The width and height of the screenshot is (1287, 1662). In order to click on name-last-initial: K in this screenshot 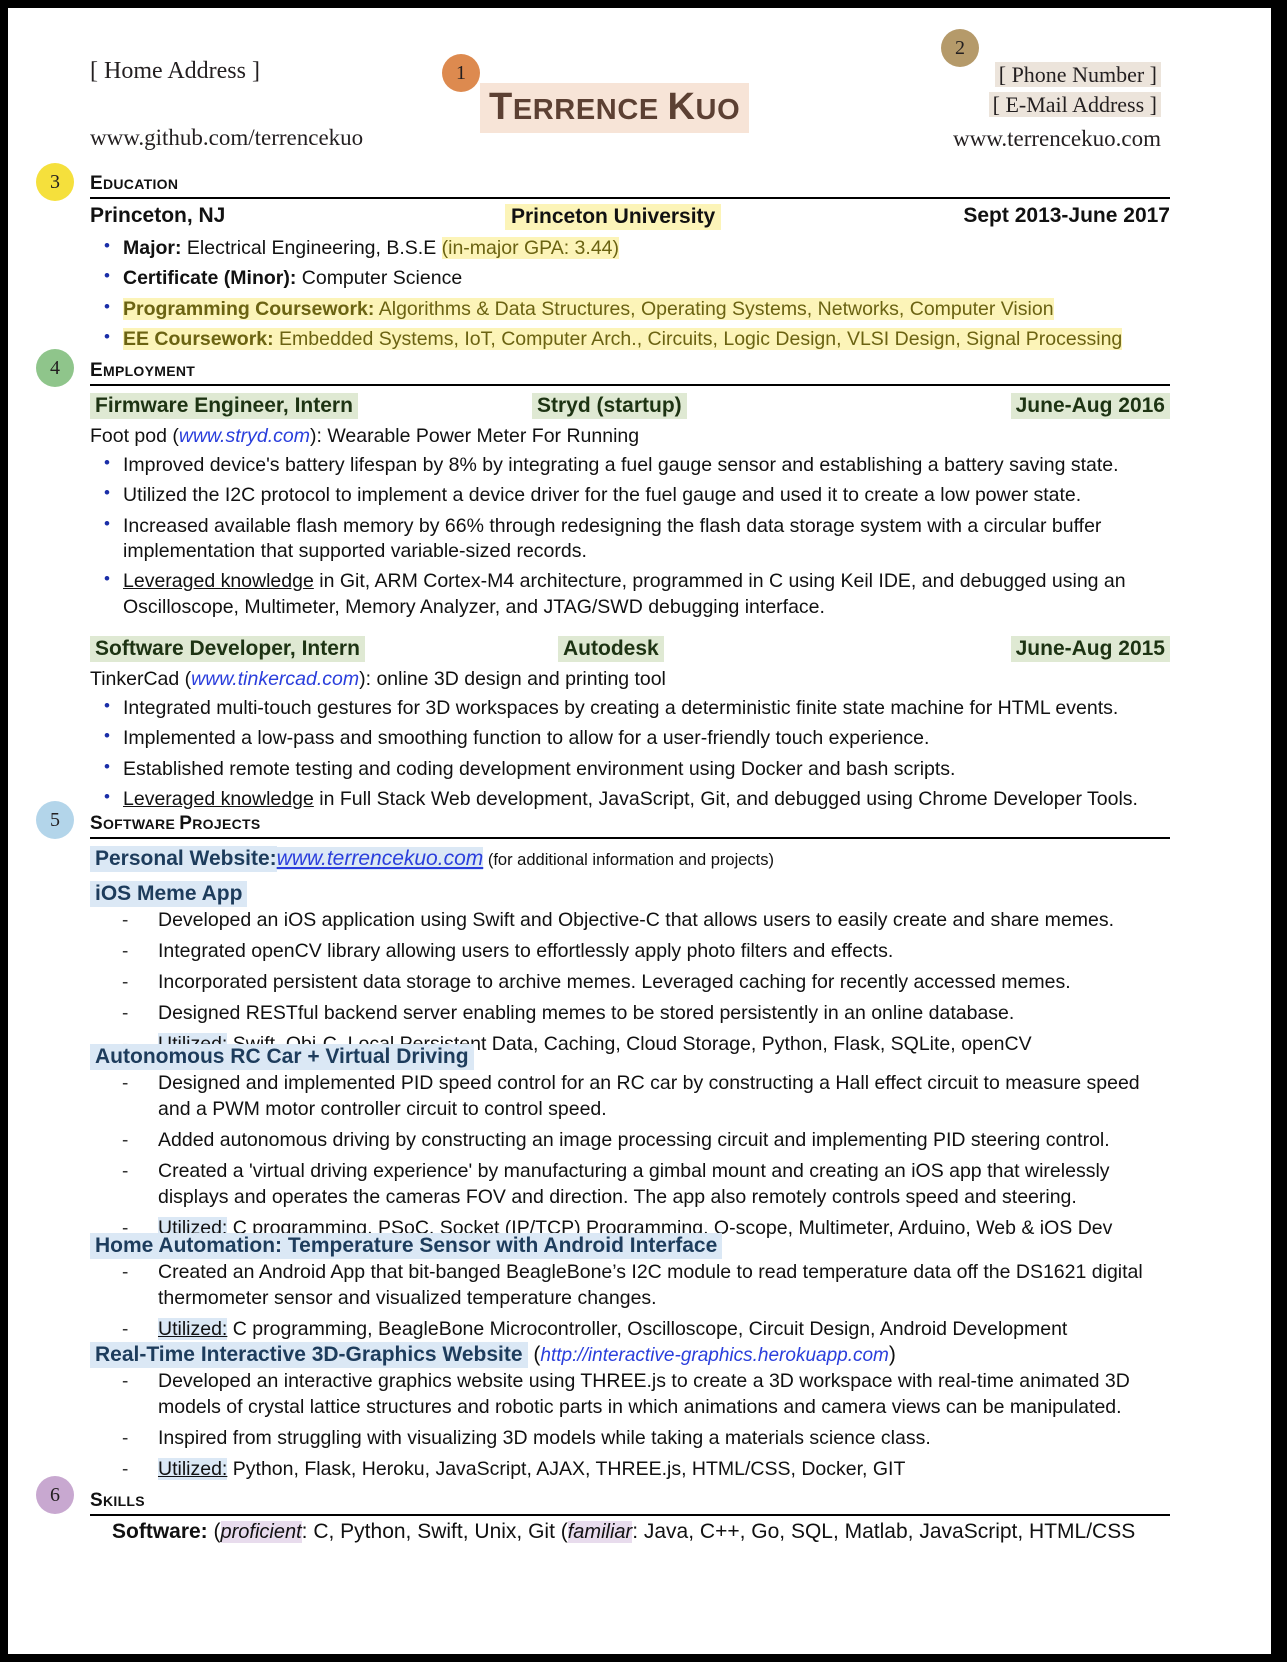, I will do `click(681, 107)`.